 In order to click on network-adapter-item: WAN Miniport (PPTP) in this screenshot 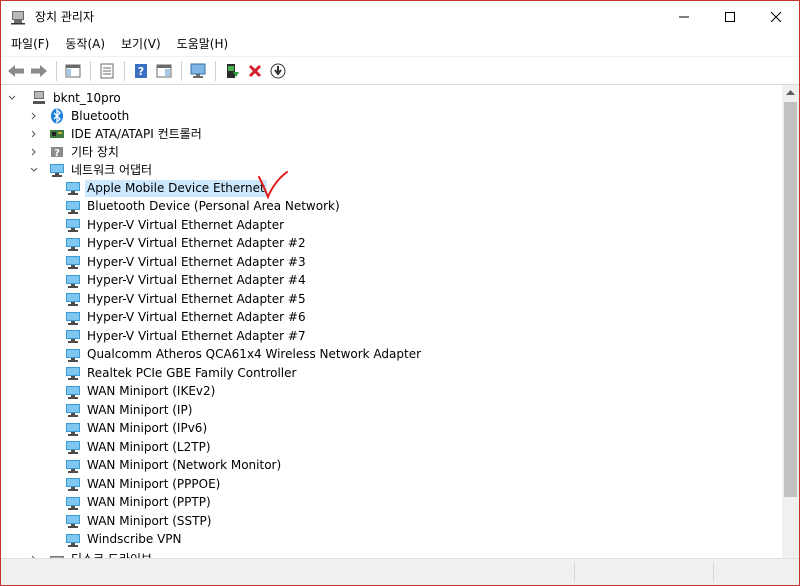, I will do `click(139, 503)`.